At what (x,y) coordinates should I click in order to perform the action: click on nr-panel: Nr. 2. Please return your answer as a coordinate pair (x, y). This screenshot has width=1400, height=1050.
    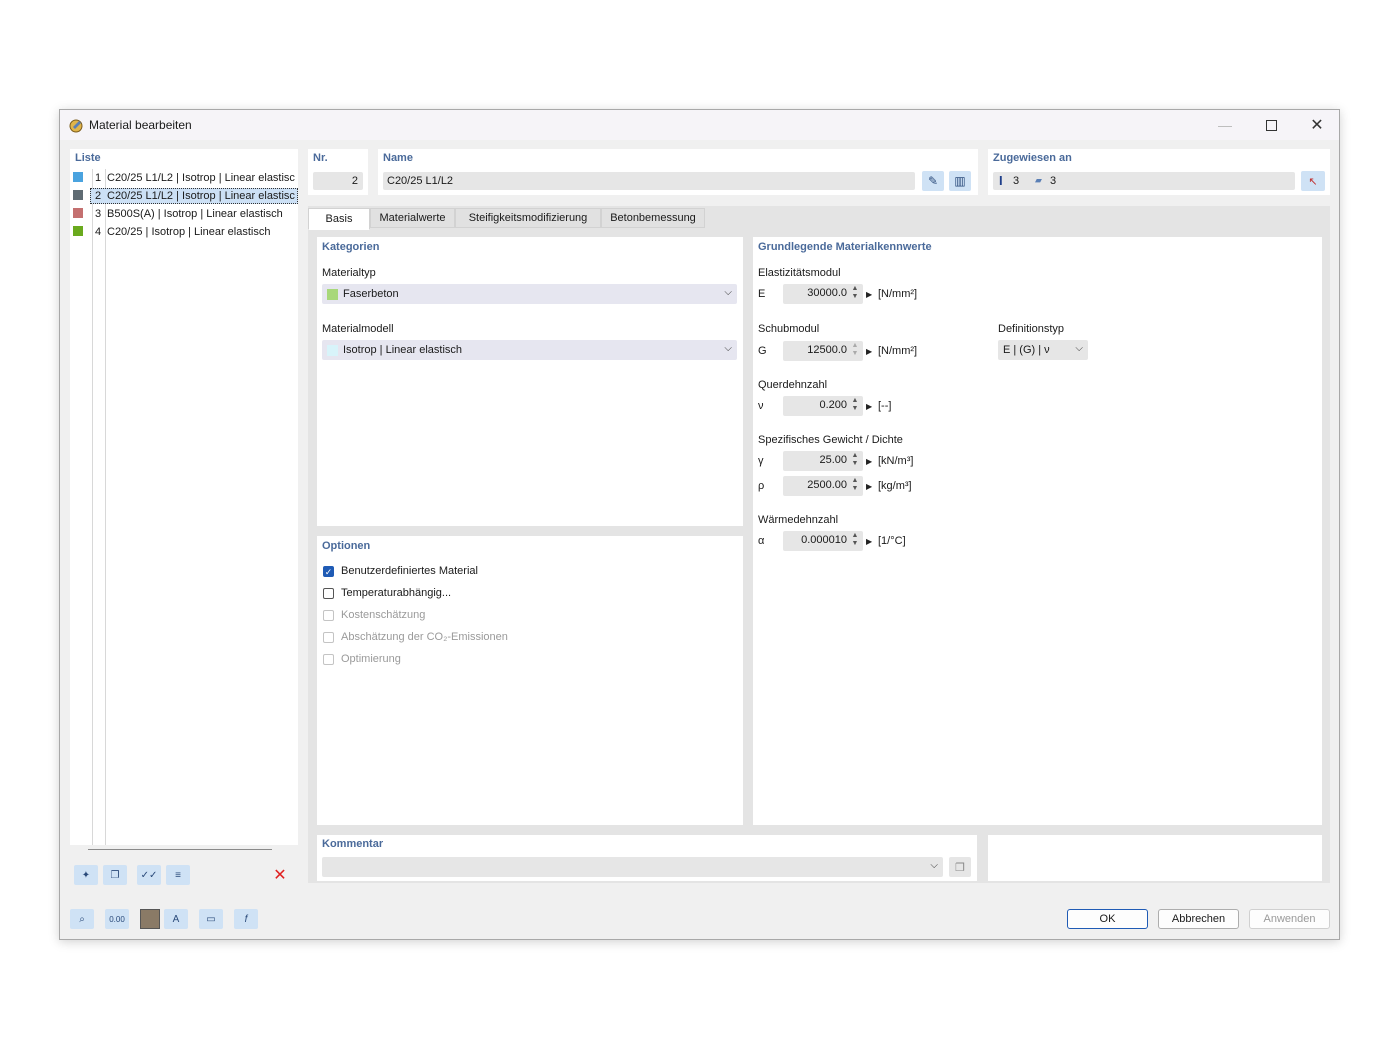
    Looking at the image, I should click on (338, 172).